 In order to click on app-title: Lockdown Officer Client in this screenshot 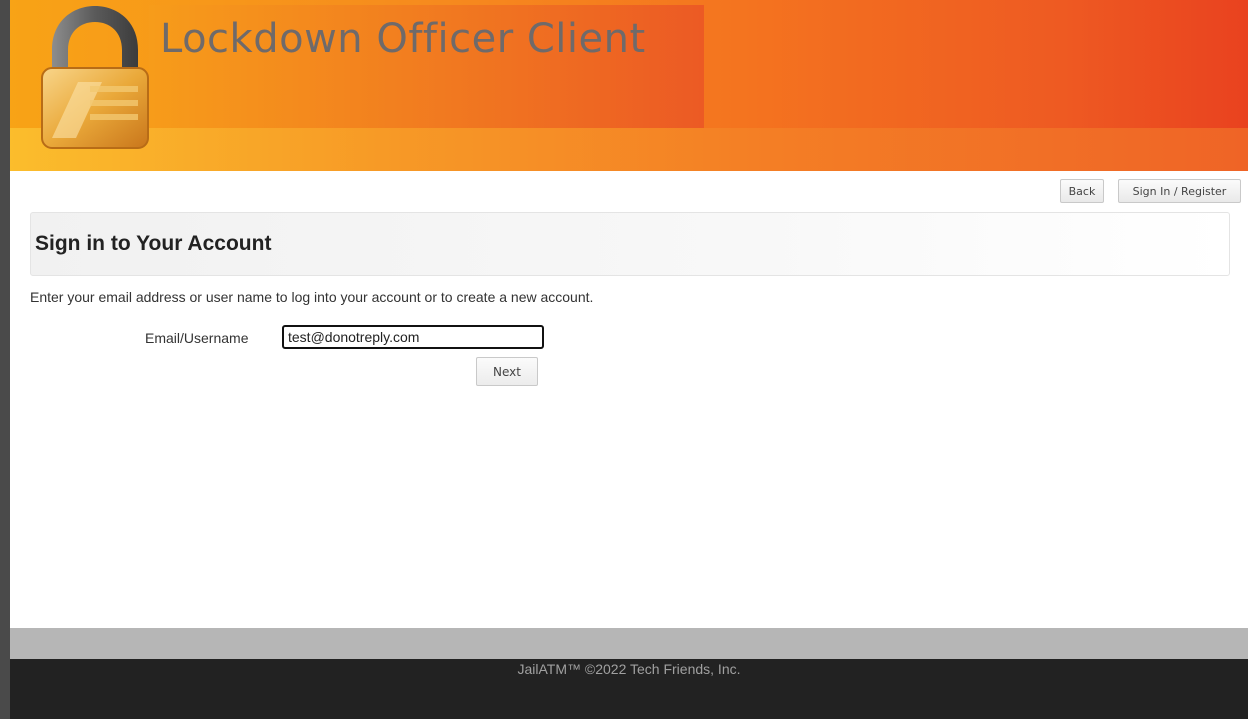, I will do `click(403, 39)`.